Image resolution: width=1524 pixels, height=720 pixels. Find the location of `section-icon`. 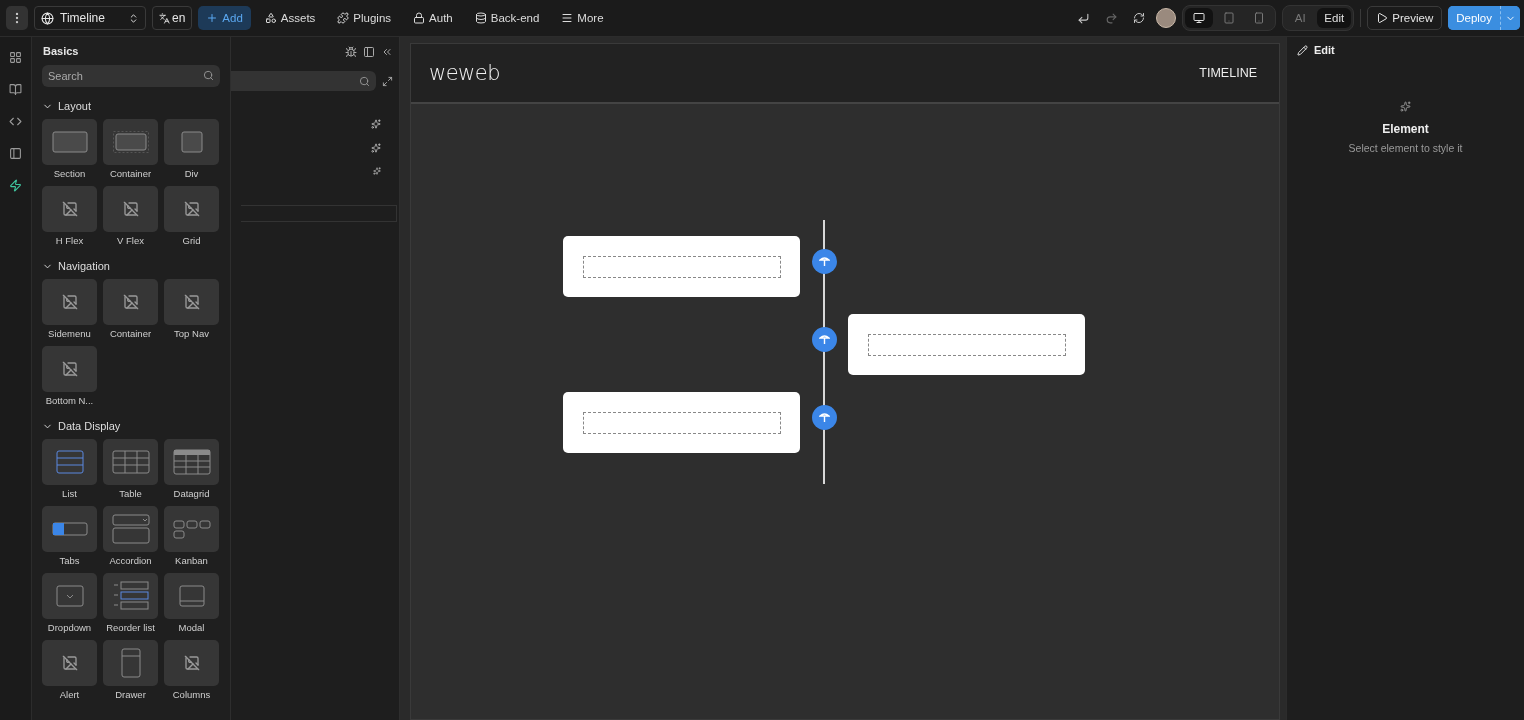

section-icon is located at coordinates (69, 142).